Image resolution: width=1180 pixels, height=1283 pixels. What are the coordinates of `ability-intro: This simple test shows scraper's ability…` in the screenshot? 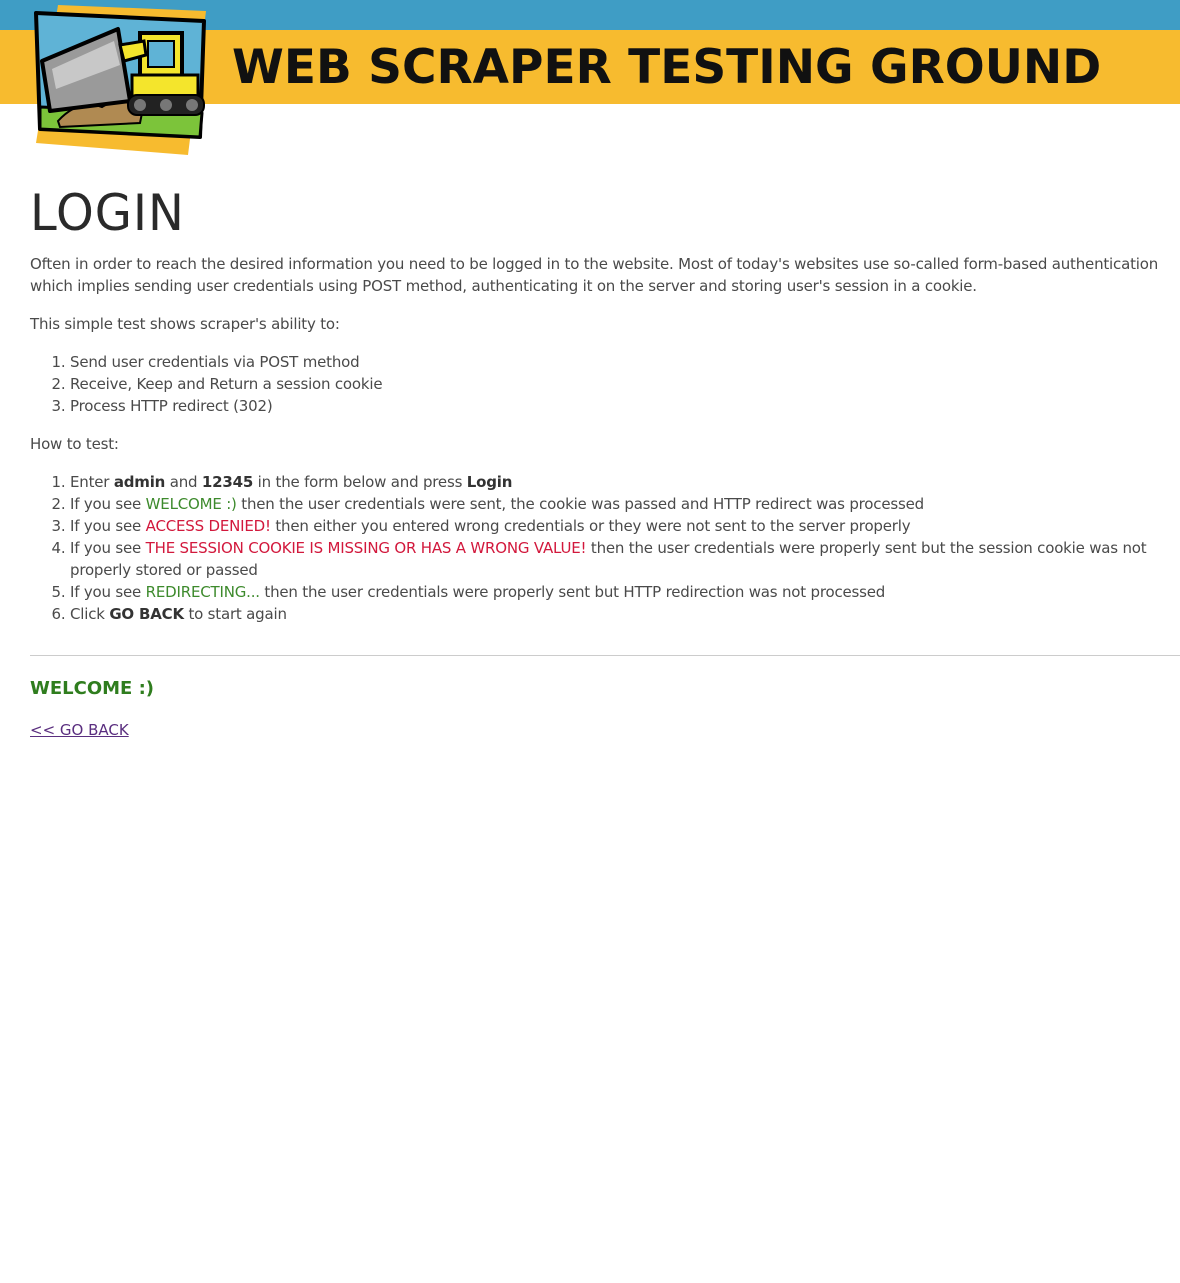 It's located at (185, 324).